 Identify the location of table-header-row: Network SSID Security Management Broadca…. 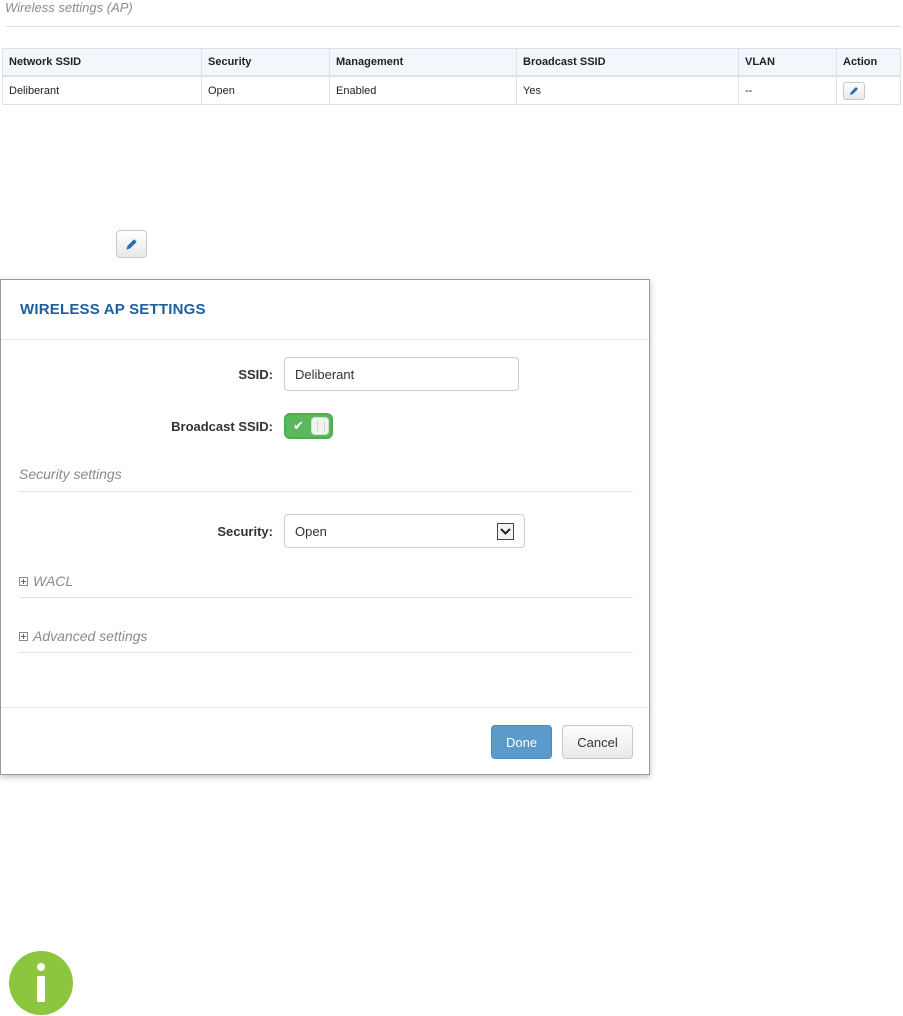
(451, 62).